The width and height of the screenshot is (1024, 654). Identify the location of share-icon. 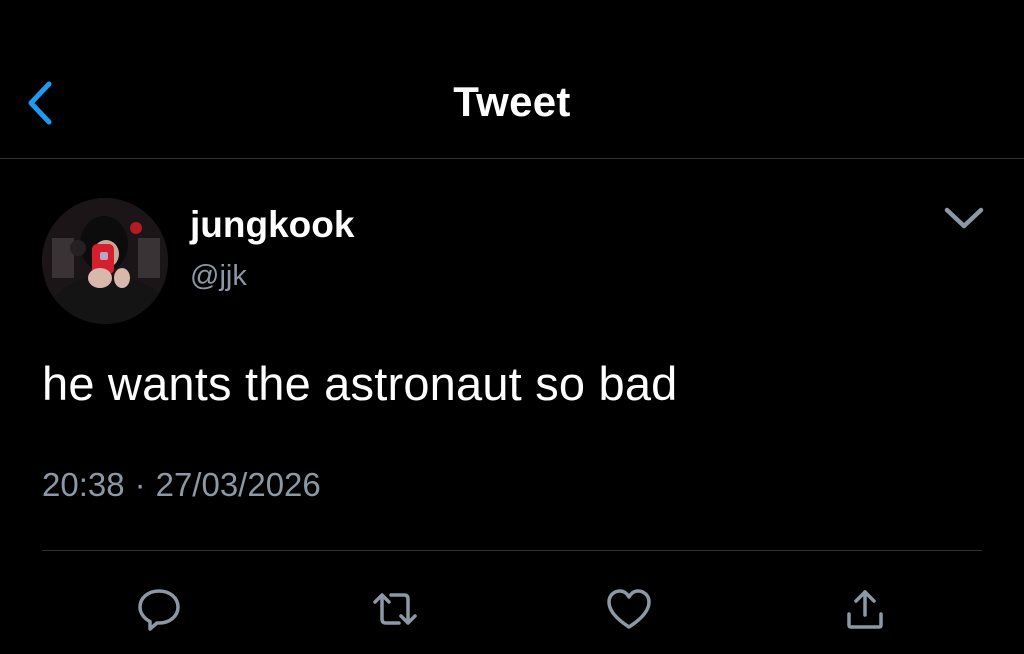
(865, 609).